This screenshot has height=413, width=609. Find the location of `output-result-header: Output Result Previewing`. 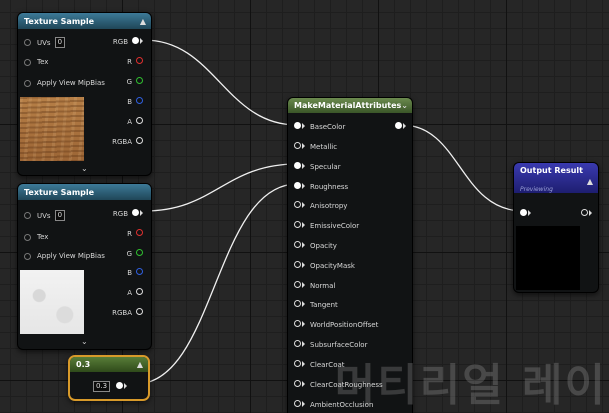

output-result-header: Output Result Previewing is located at coordinates (556, 178).